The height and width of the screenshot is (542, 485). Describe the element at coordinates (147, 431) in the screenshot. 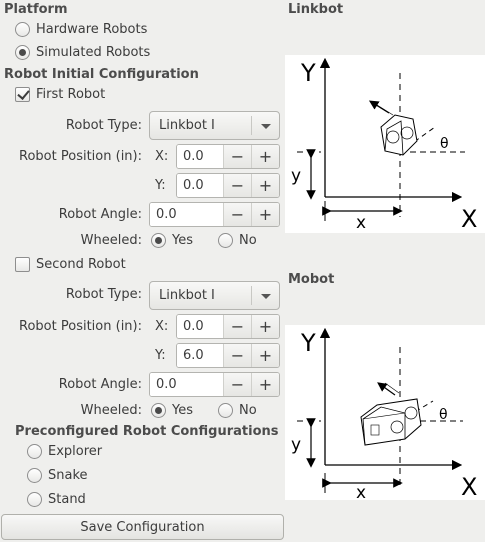

I see `preconfigured-heading: Preconfigured Robot Configurations` at that location.